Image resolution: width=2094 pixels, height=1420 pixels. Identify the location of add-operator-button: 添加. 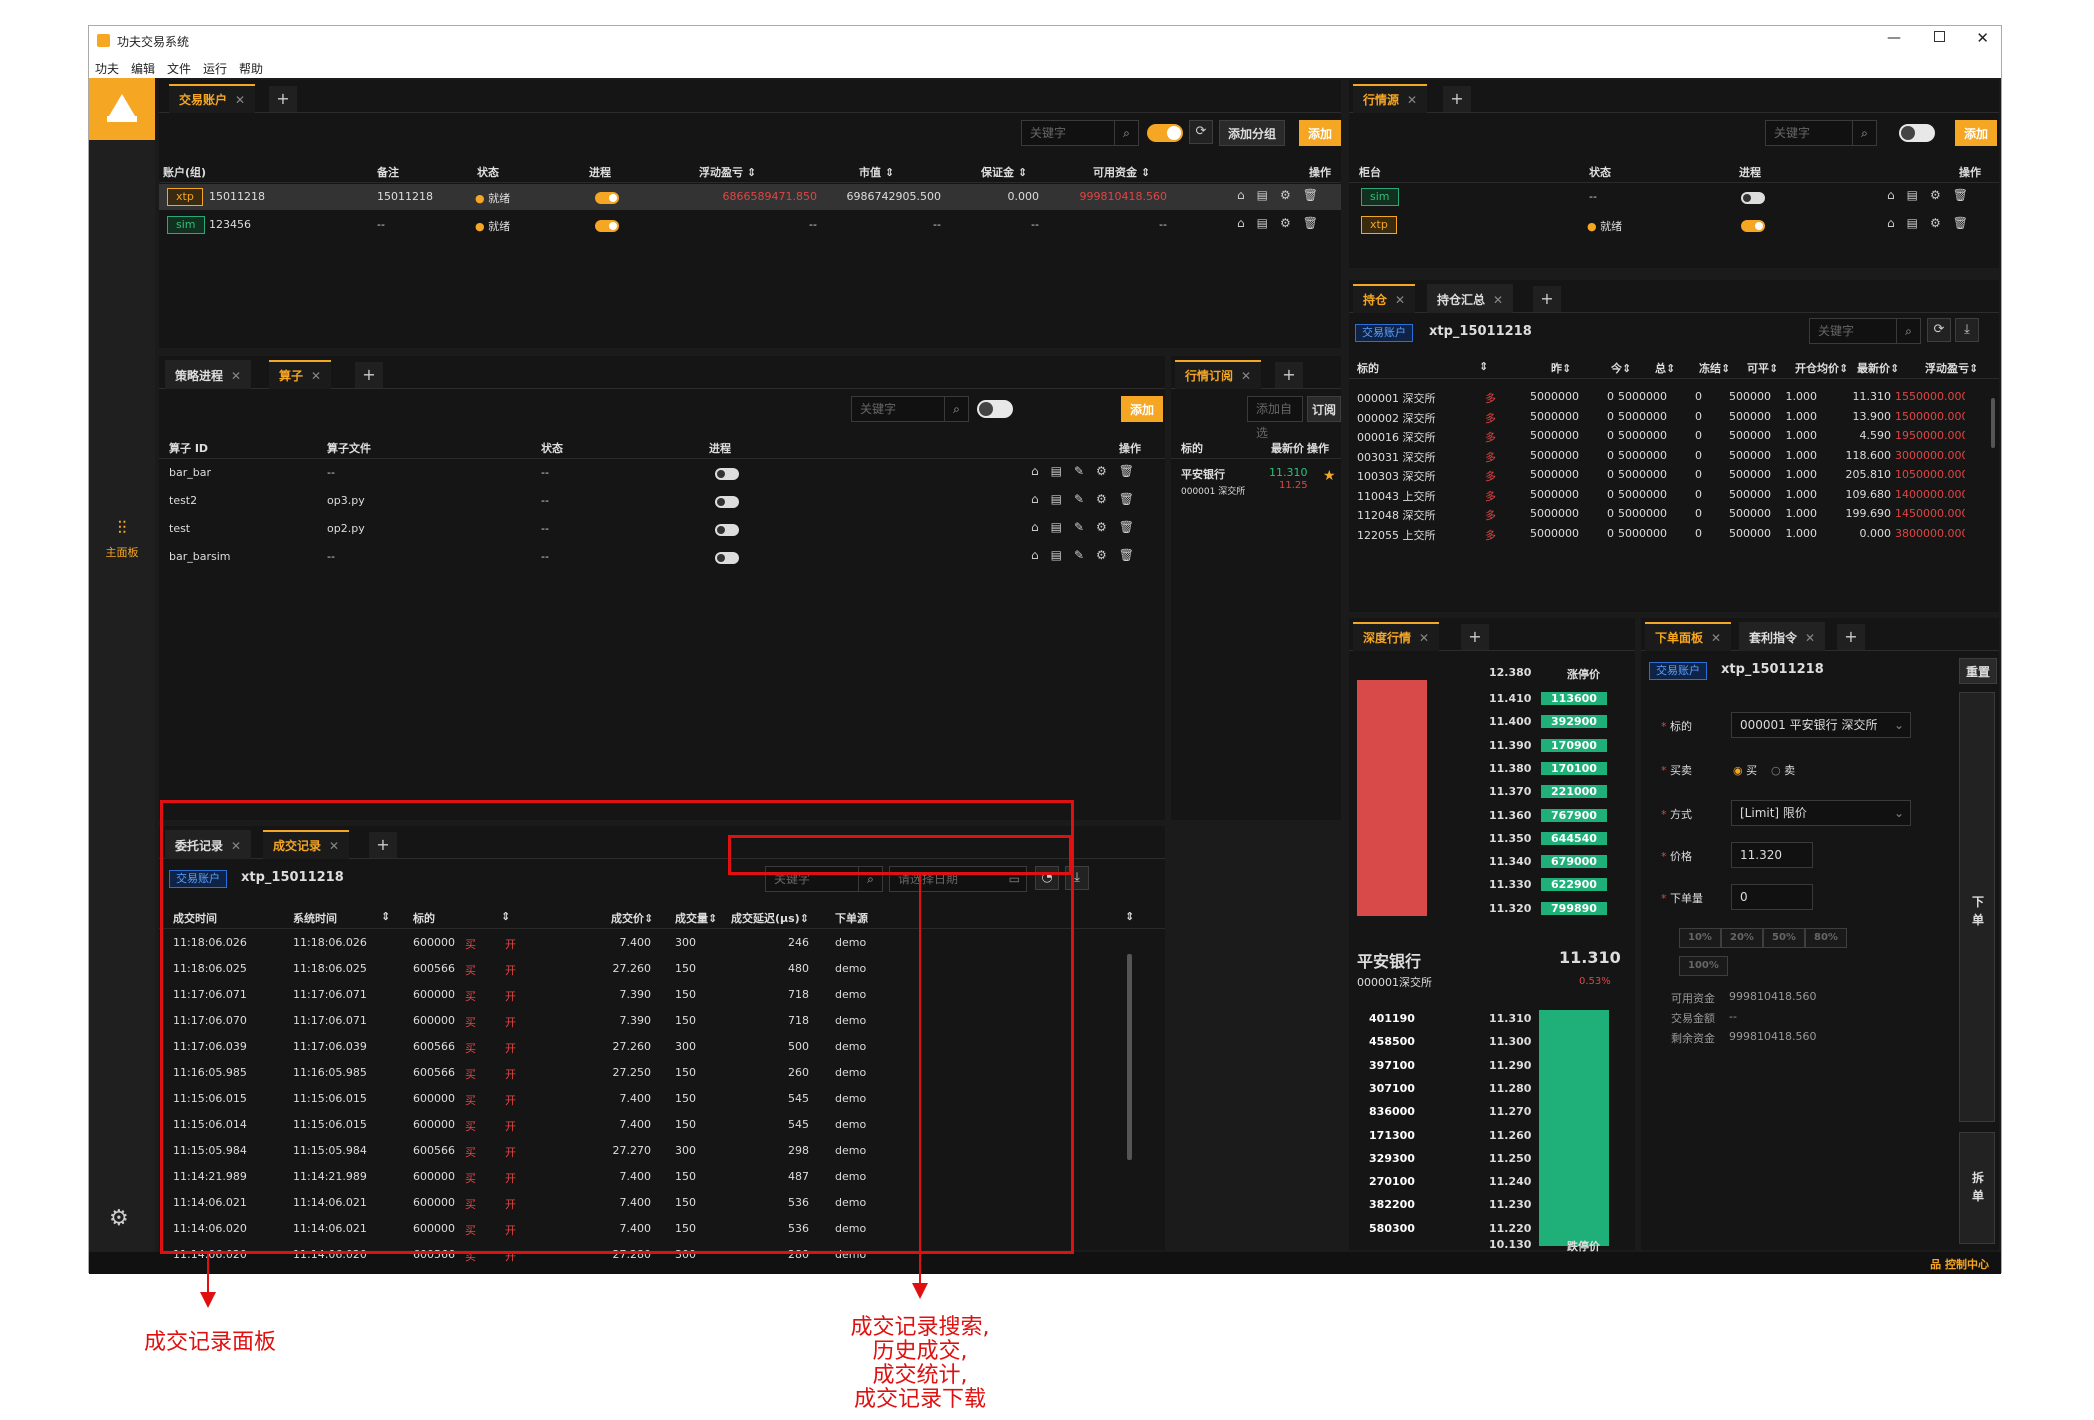
(1142, 409).